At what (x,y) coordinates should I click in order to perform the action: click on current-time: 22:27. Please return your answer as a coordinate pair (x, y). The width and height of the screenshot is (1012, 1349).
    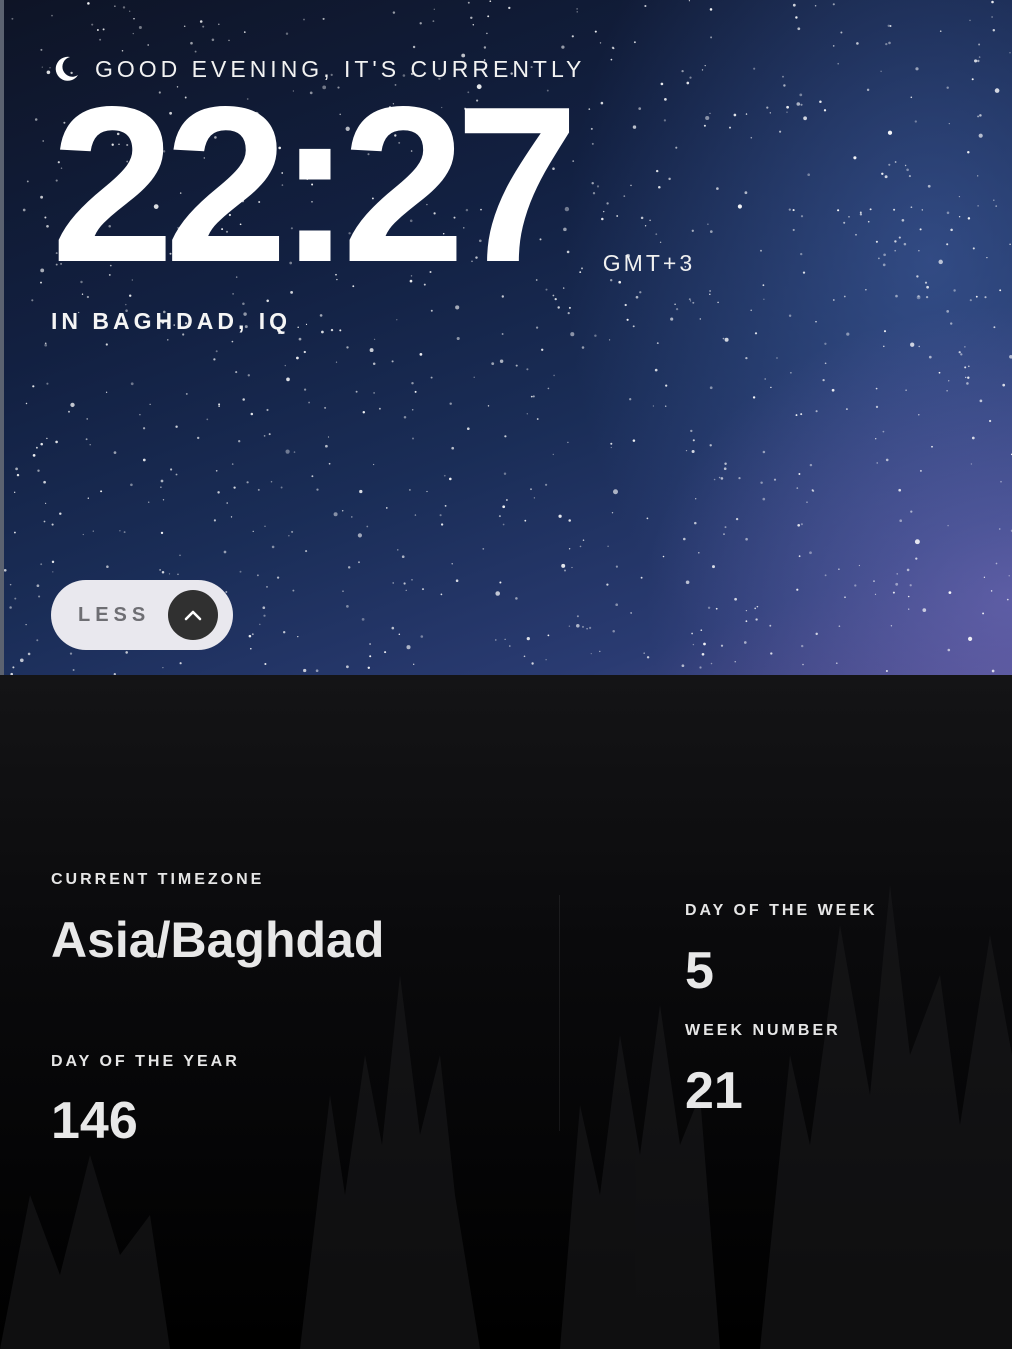
    Looking at the image, I should click on (315, 185).